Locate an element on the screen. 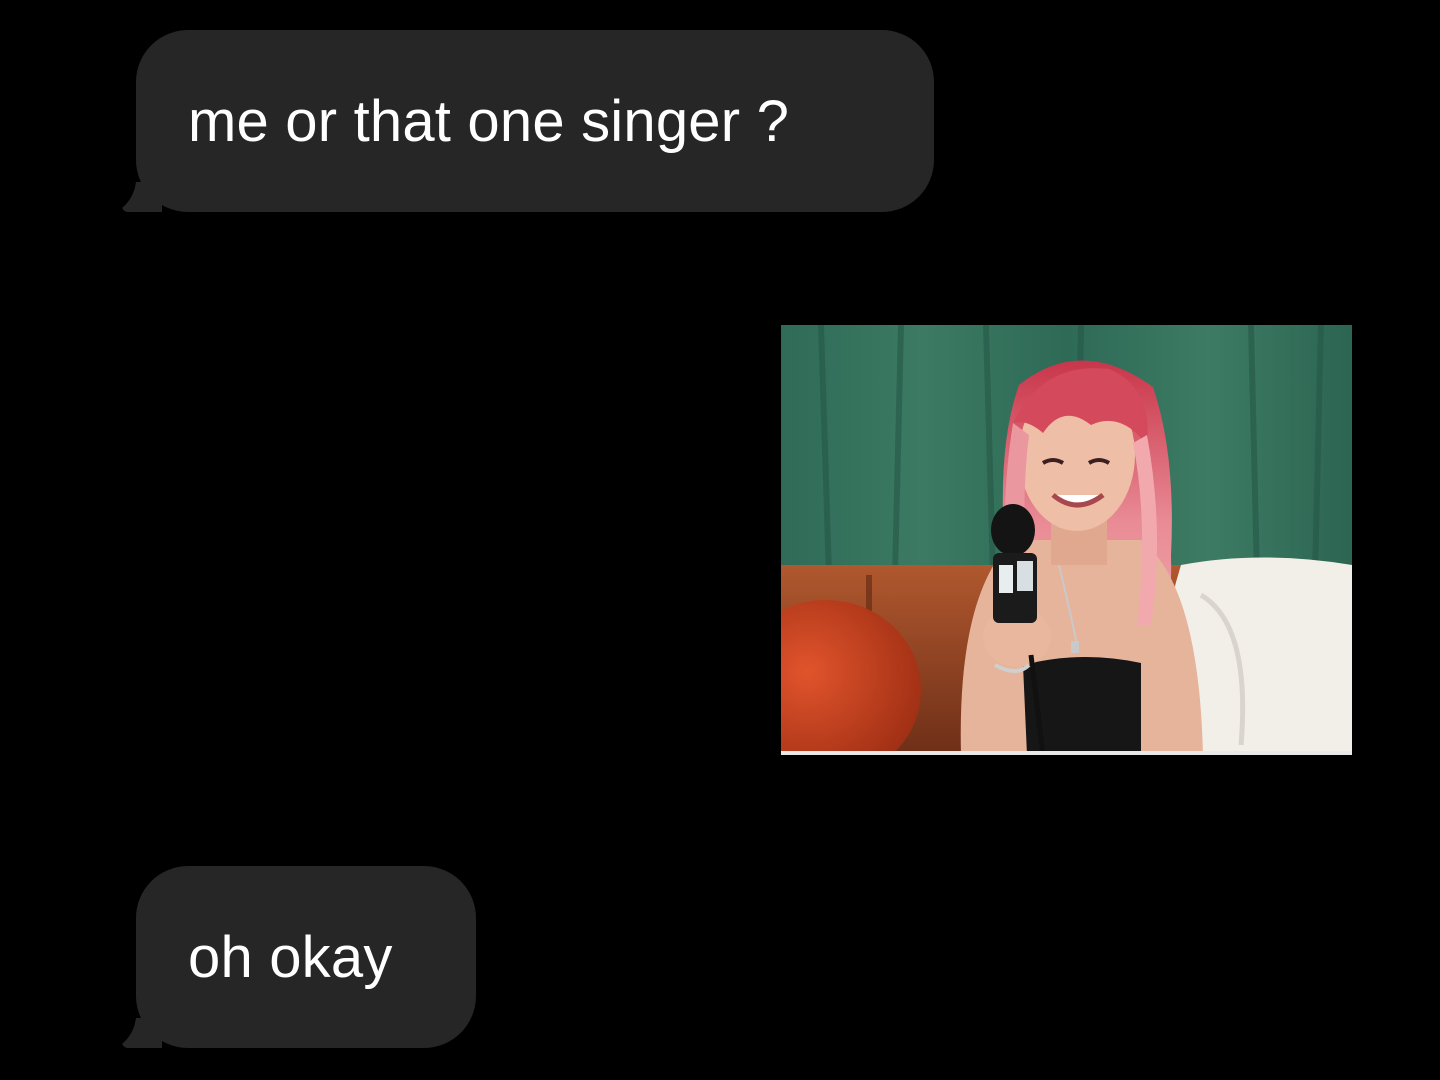  received-message-bubble: me or that one singer ? is located at coordinates (535, 121).